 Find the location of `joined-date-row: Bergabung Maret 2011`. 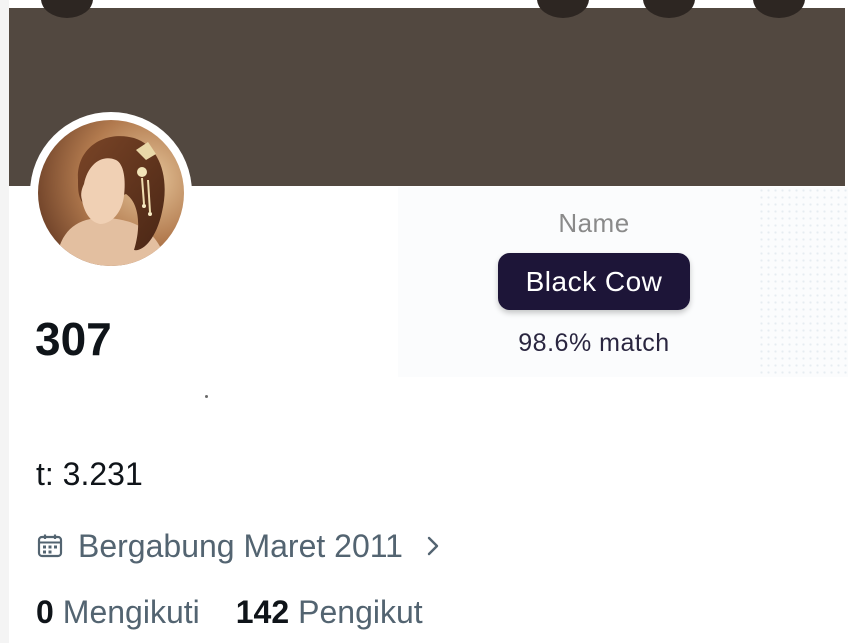

joined-date-row: Bergabung Maret 2011 is located at coordinates (239, 546).